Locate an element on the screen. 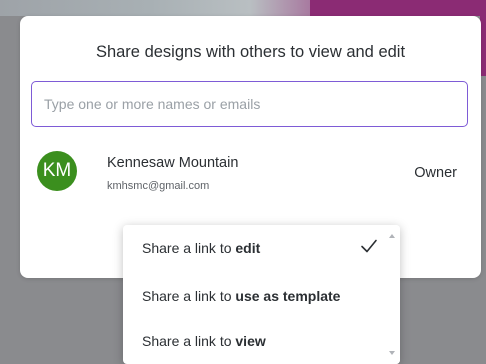  menu-item-label: Share a link to view is located at coordinates (204, 341).